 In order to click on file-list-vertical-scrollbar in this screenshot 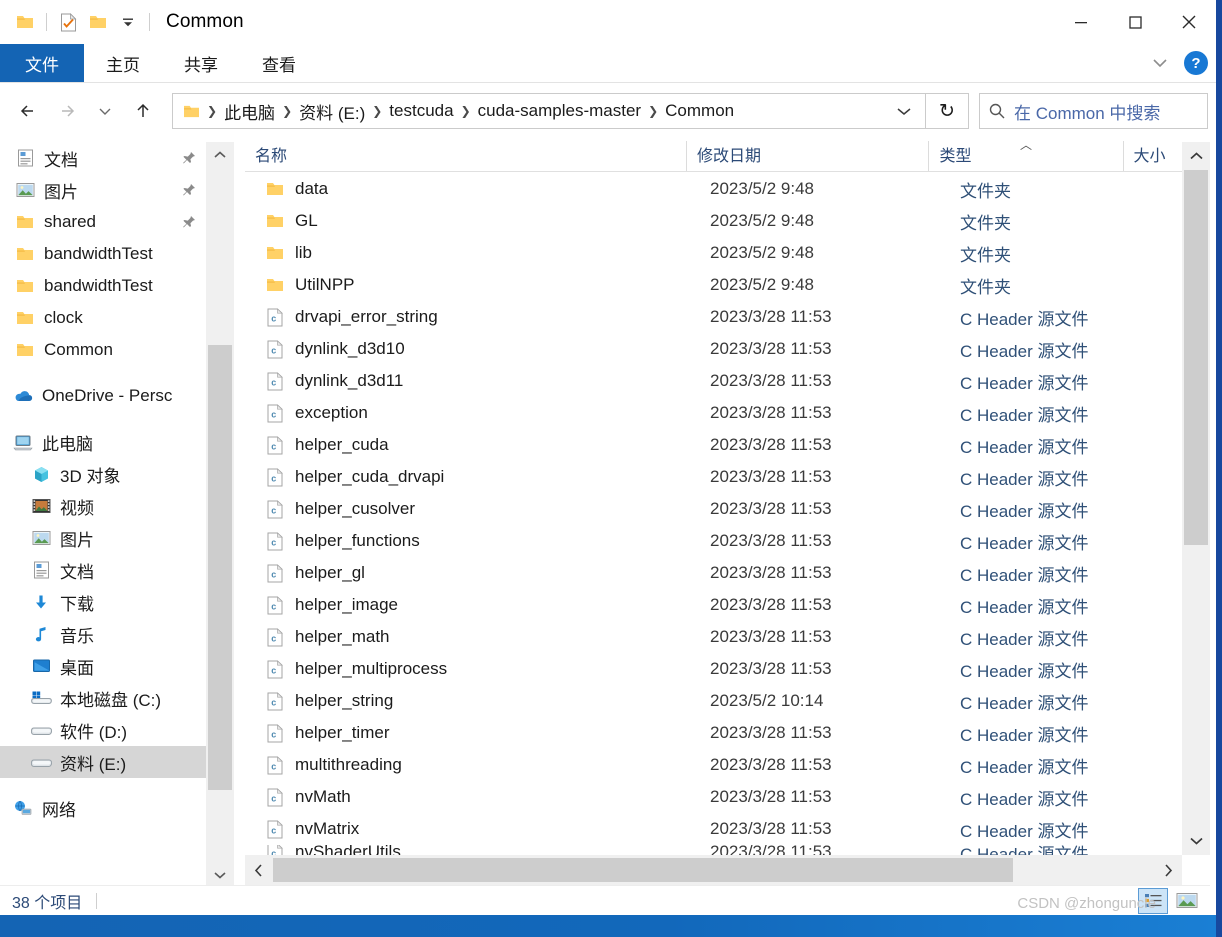, I will do `click(1196, 498)`.